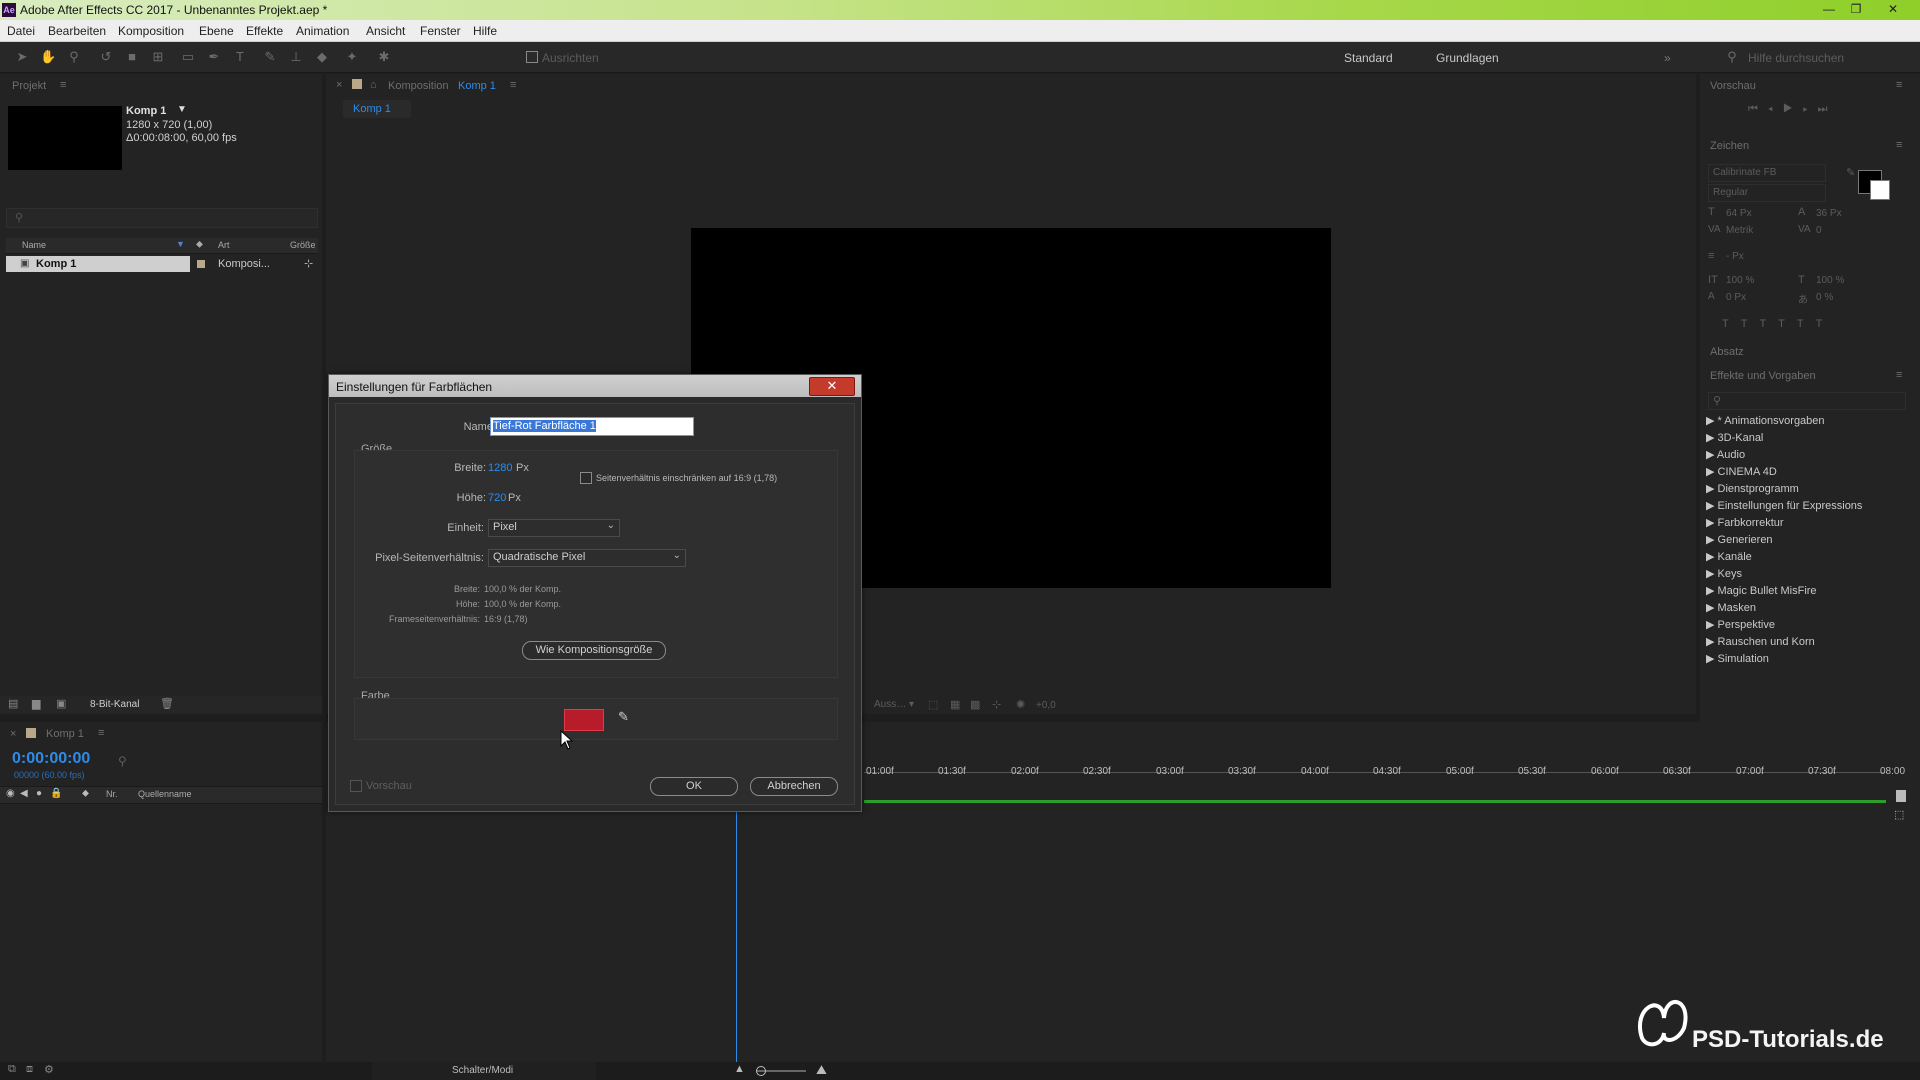 This screenshot has height=1080, width=1920. What do you see at coordinates (1760, 641) in the screenshot?
I see `effects-category: ▶ Rauschen und Korn` at bounding box center [1760, 641].